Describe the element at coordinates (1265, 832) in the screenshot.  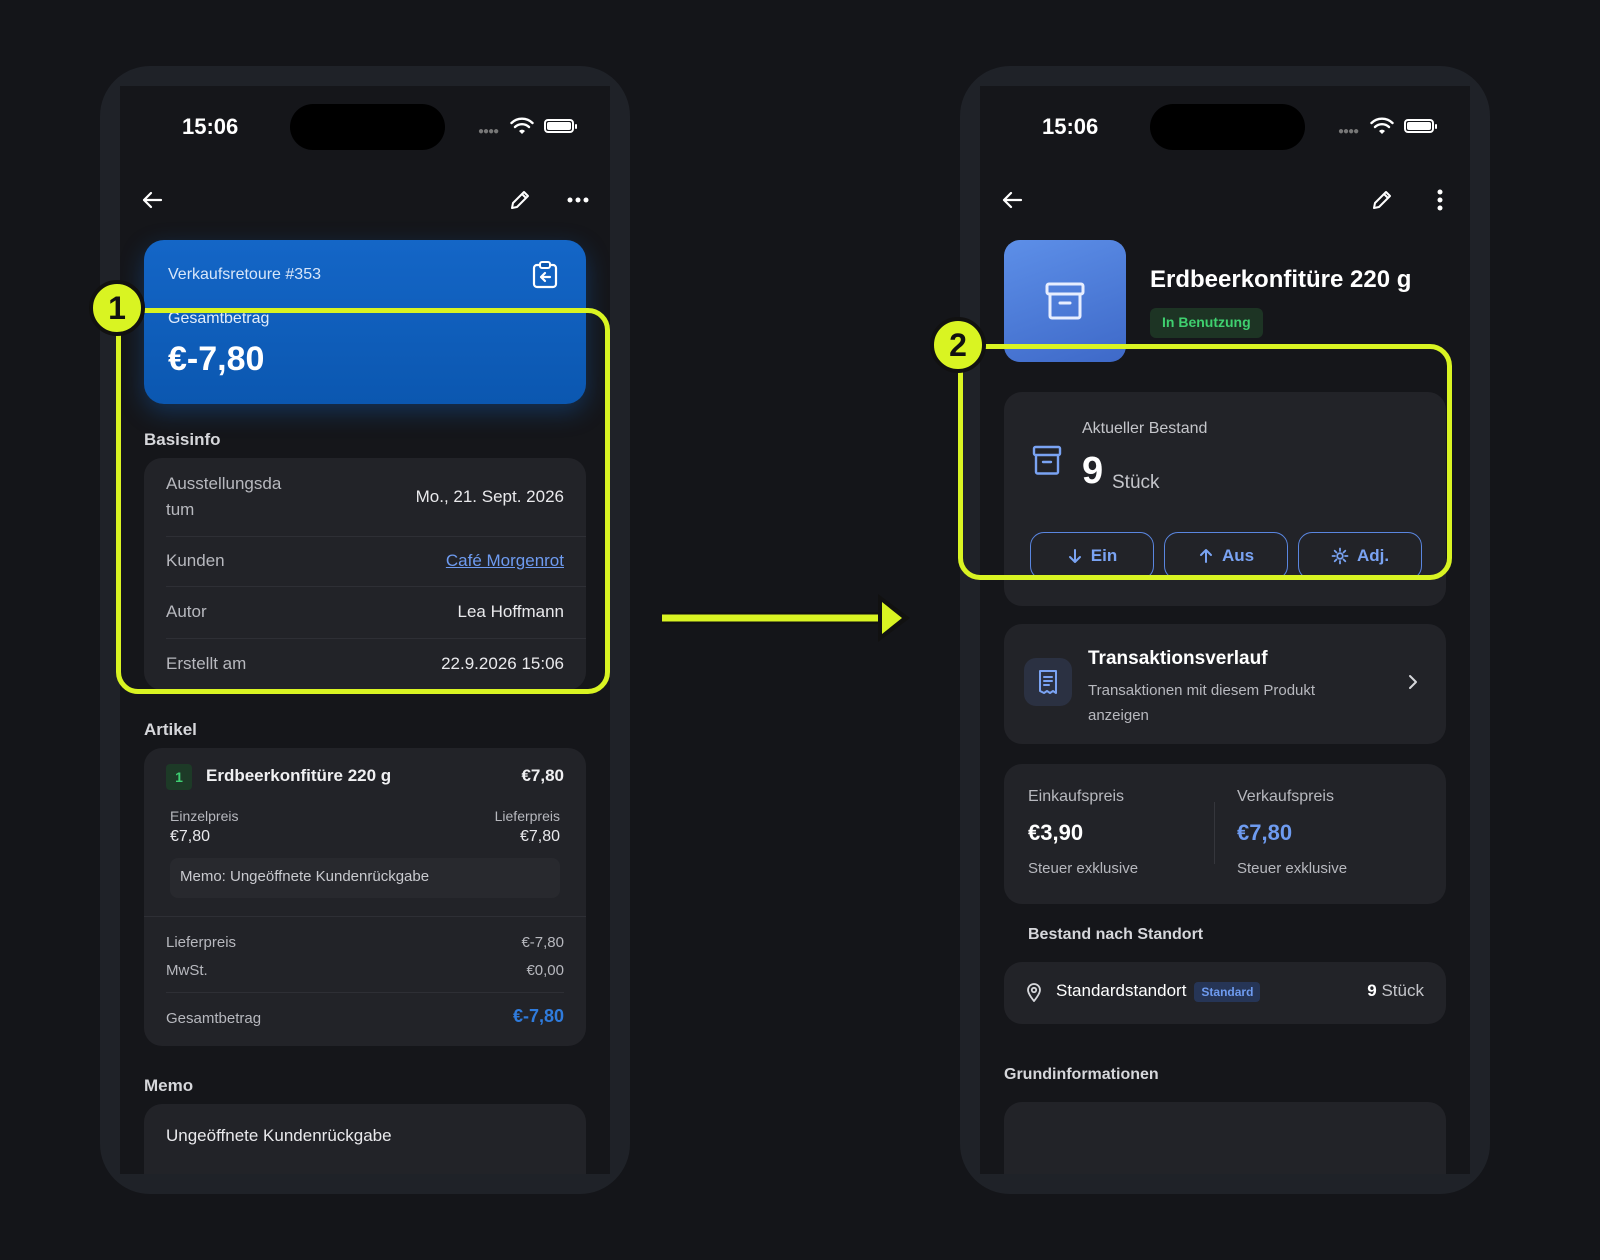
I see `sale-price-value: €7,80` at that location.